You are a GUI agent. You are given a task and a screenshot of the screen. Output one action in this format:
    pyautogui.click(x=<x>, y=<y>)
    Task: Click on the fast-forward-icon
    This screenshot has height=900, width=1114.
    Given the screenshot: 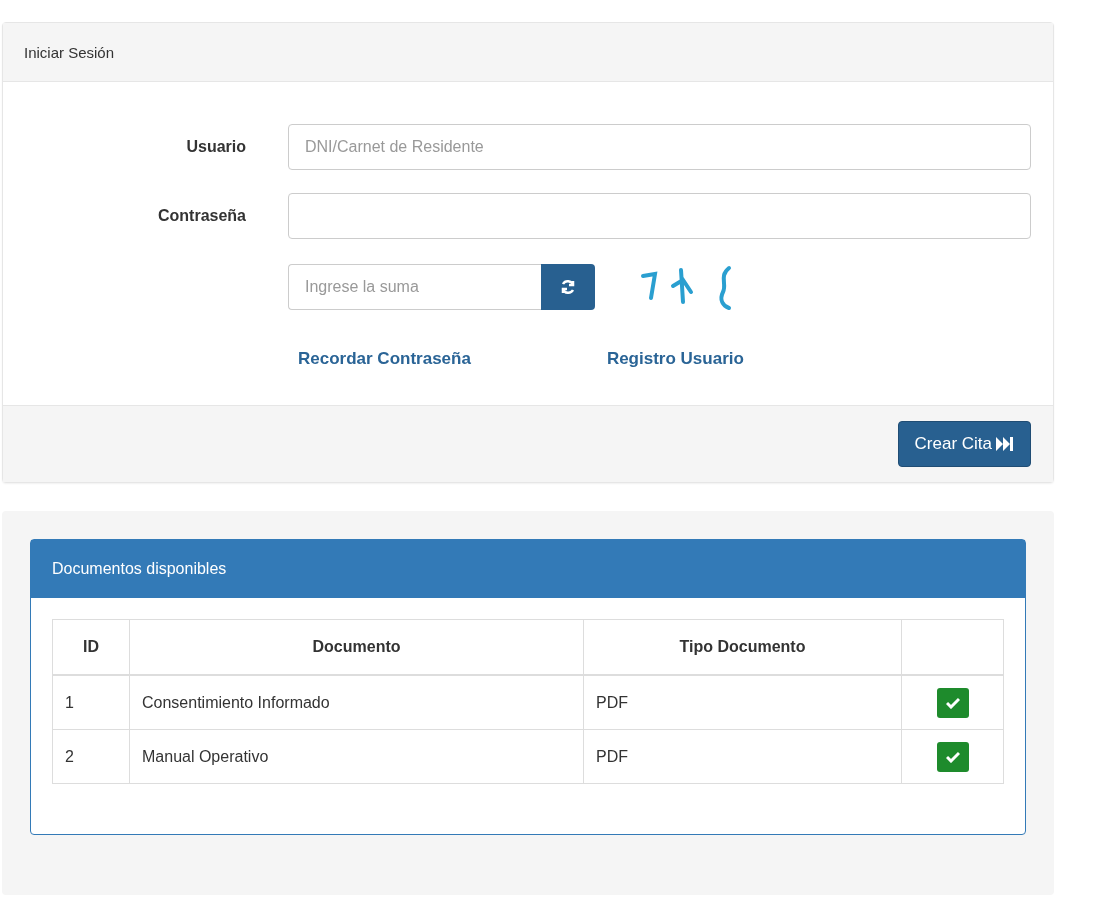 What is the action you would take?
    pyautogui.click(x=1005, y=444)
    